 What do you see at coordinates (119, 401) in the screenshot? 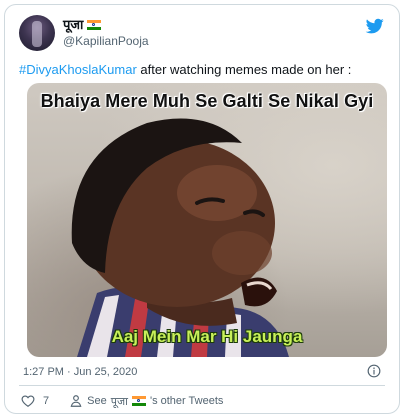
I see `see-author-name: पूजा` at bounding box center [119, 401].